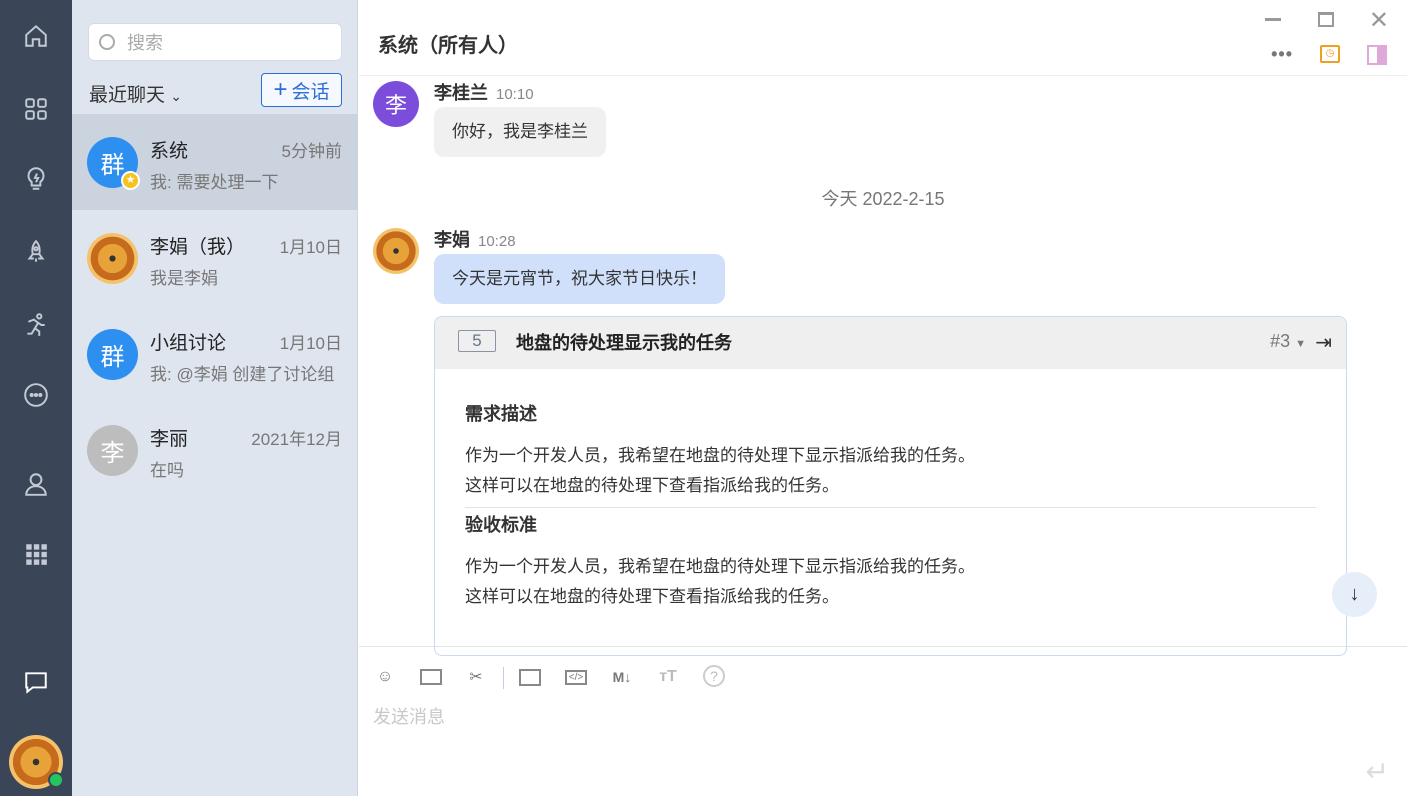 The width and height of the screenshot is (1407, 796). Describe the element at coordinates (1330, 54) in the screenshot. I see `clock-bubble-icon: ◷` at that location.